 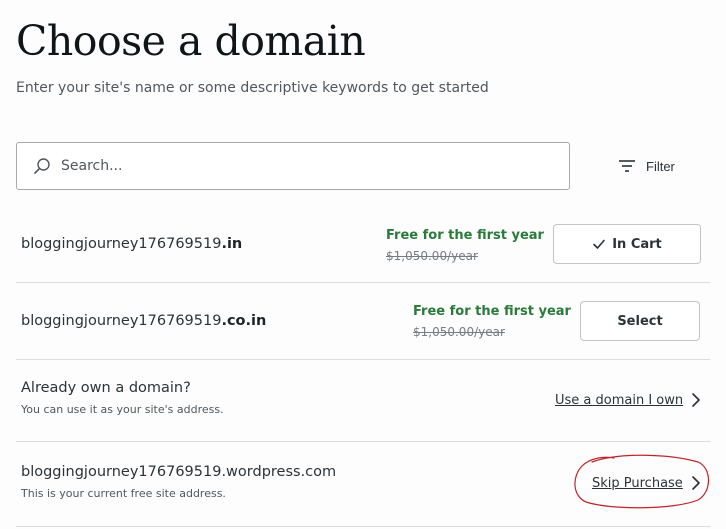 I want to click on in-cart-button: In Cart, so click(x=627, y=244).